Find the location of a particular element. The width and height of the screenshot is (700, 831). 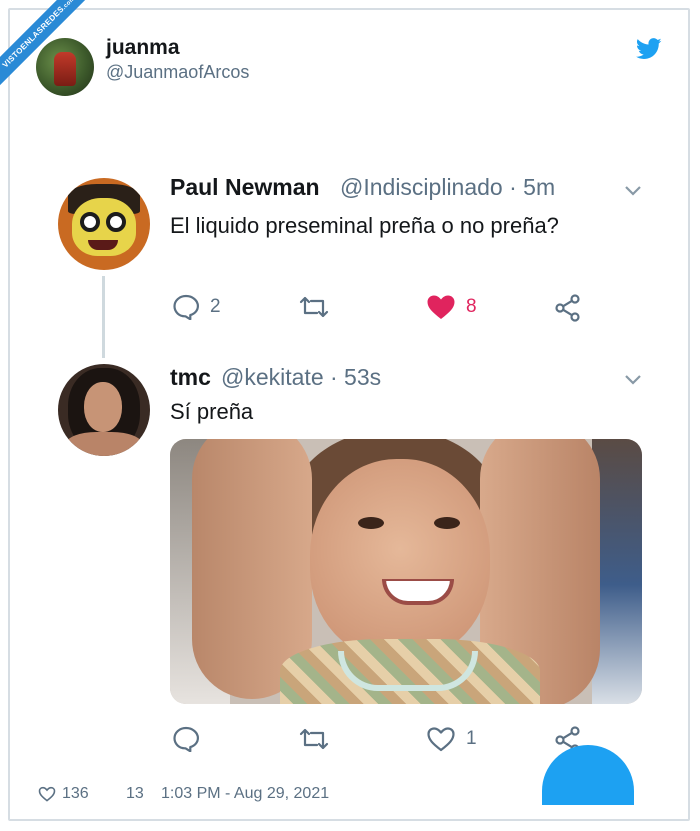

footer-like-count: 136 is located at coordinates (75, 793).